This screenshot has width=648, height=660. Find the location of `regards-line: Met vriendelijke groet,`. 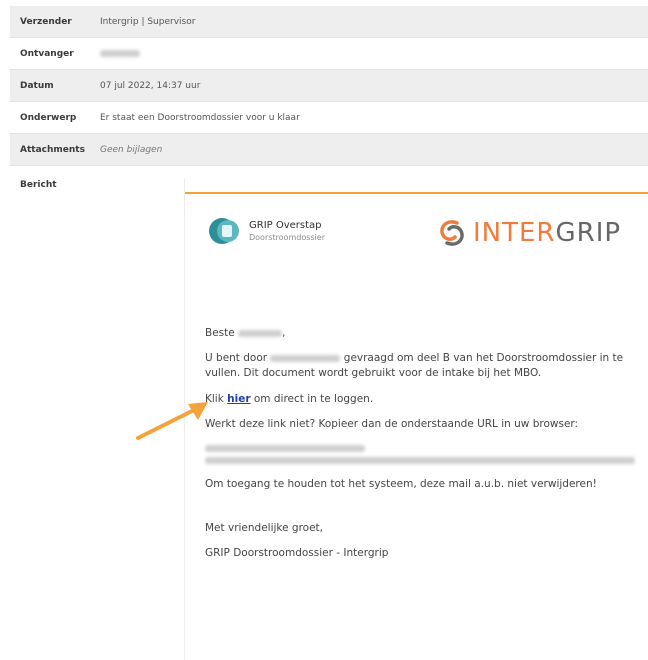

regards-line: Met vriendelijke groet, is located at coordinates (264, 527).